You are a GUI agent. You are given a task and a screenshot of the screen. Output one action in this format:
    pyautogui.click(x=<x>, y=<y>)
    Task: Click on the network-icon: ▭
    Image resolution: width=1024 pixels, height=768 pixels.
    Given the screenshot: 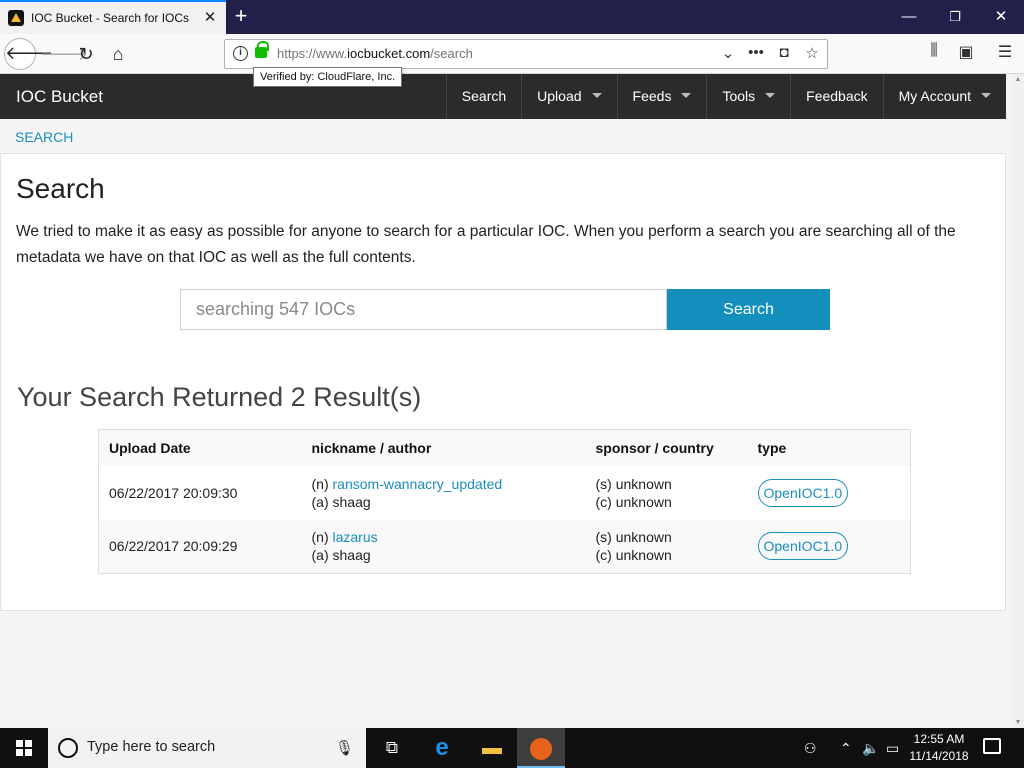 What is the action you would take?
    pyautogui.click(x=892, y=748)
    